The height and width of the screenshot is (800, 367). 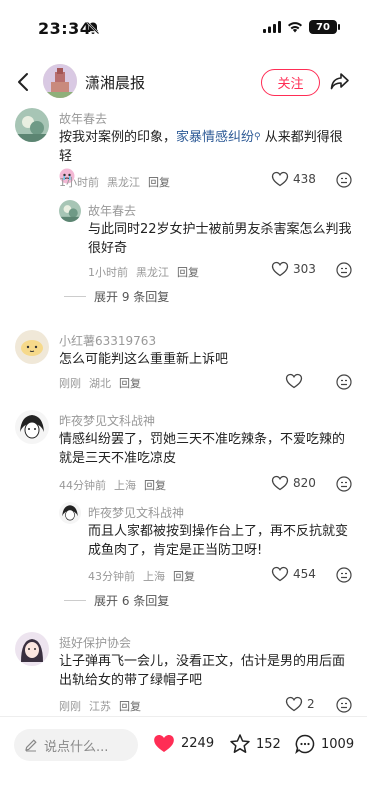 I want to click on comment-meta: 44分钟前 上海 回复, so click(x=116, y=485).